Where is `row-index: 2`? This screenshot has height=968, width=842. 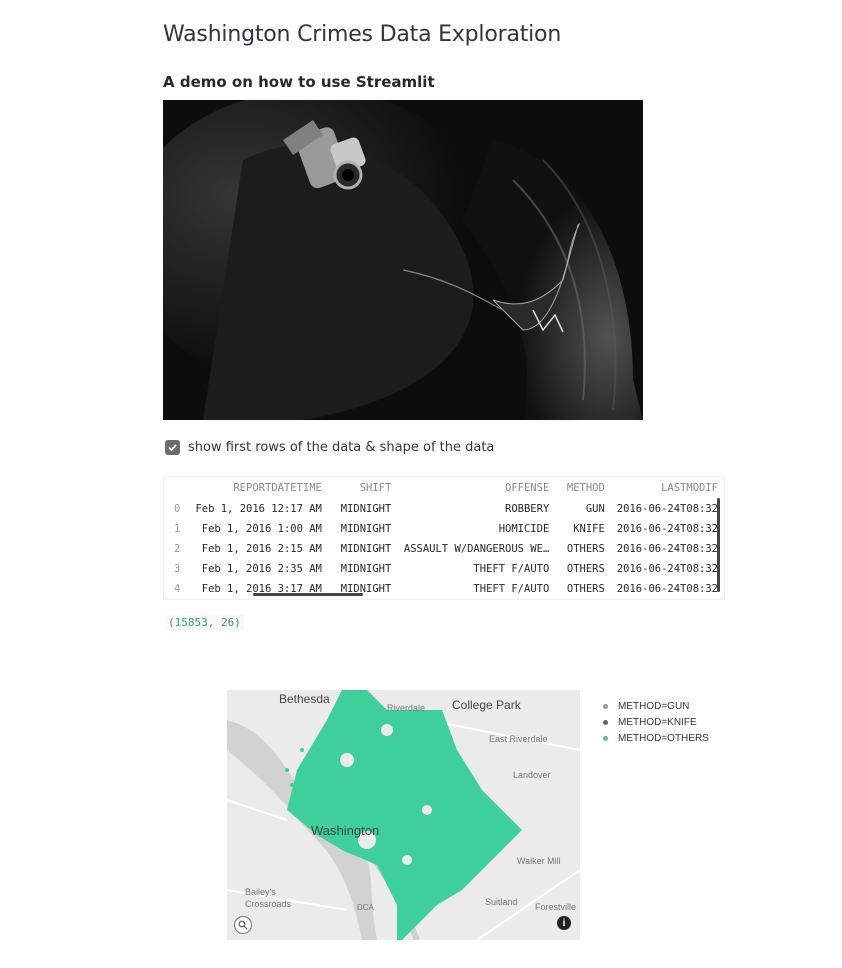 row-index: 2 is located at coordinates (177, 549).